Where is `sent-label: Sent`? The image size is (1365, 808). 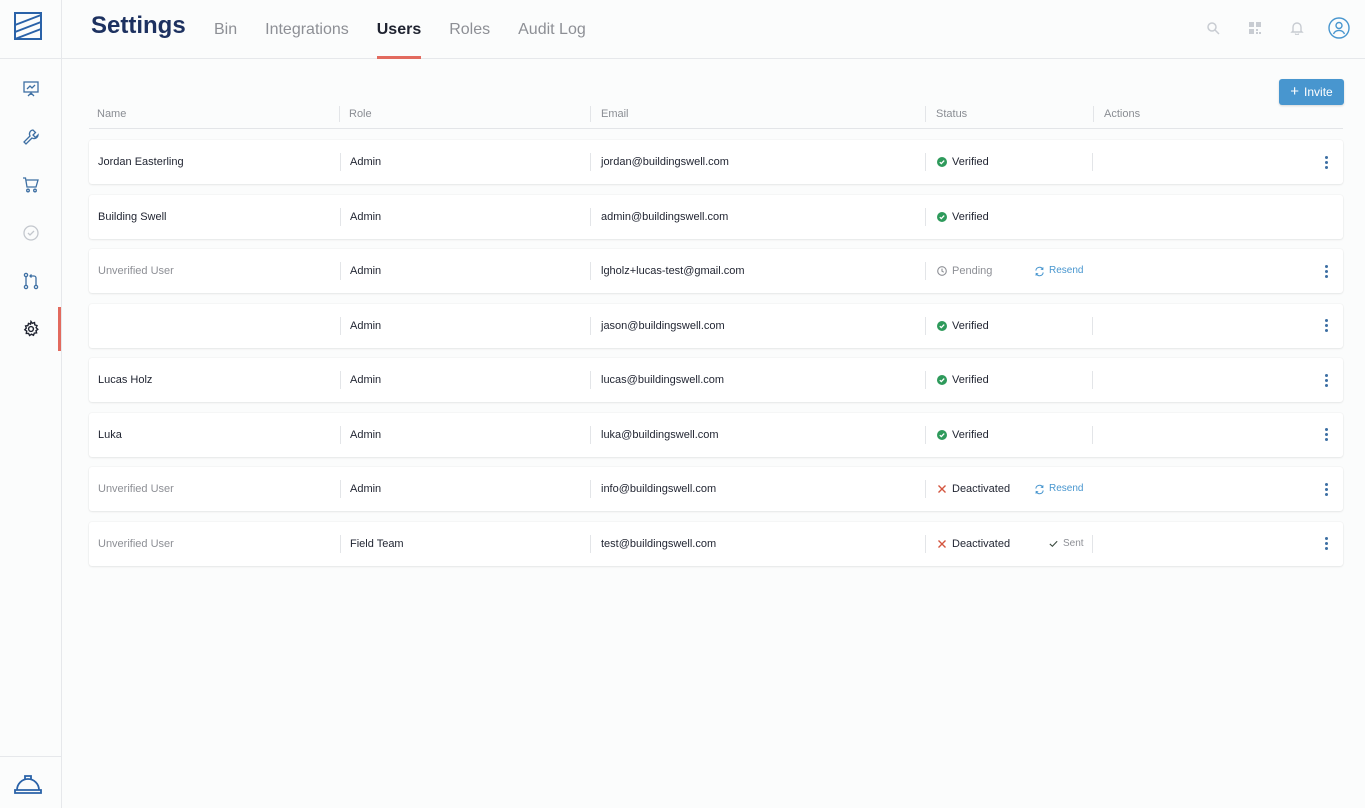
sent-label: Sent is located at coordinates (1073, 543).